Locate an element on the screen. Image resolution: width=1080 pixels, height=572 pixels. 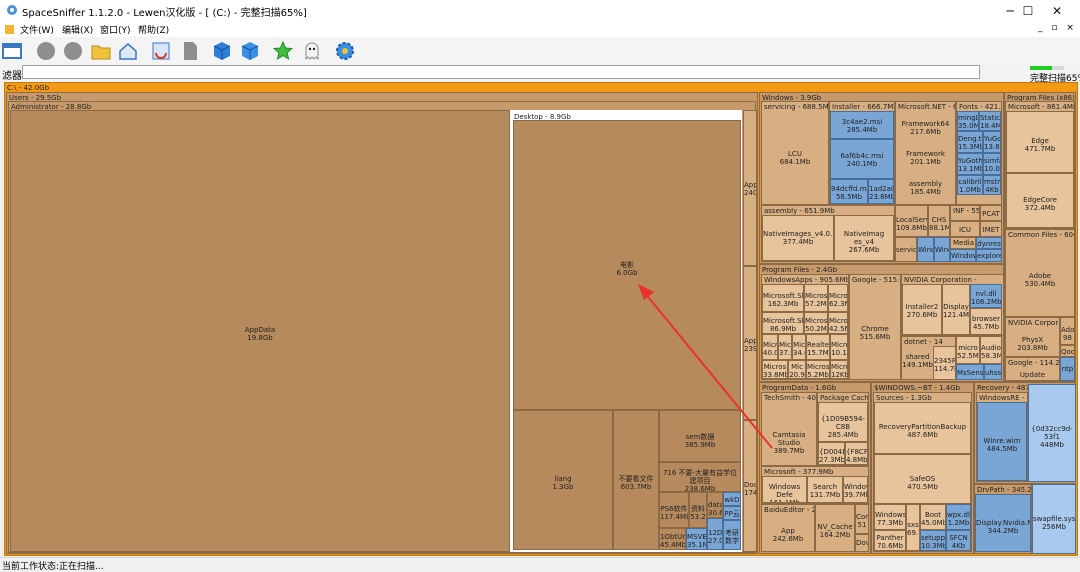
tile-m20: Mic 20.9 is located at coordinates (797, 369).